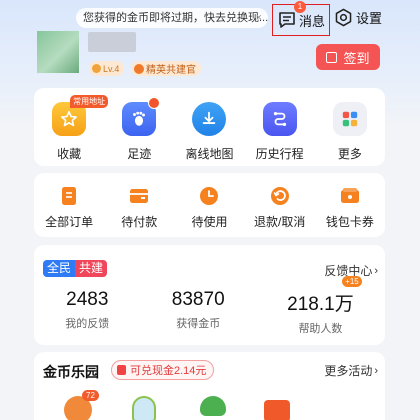  I want to click on more-activities-label: 更多活动, so click(348, 371).